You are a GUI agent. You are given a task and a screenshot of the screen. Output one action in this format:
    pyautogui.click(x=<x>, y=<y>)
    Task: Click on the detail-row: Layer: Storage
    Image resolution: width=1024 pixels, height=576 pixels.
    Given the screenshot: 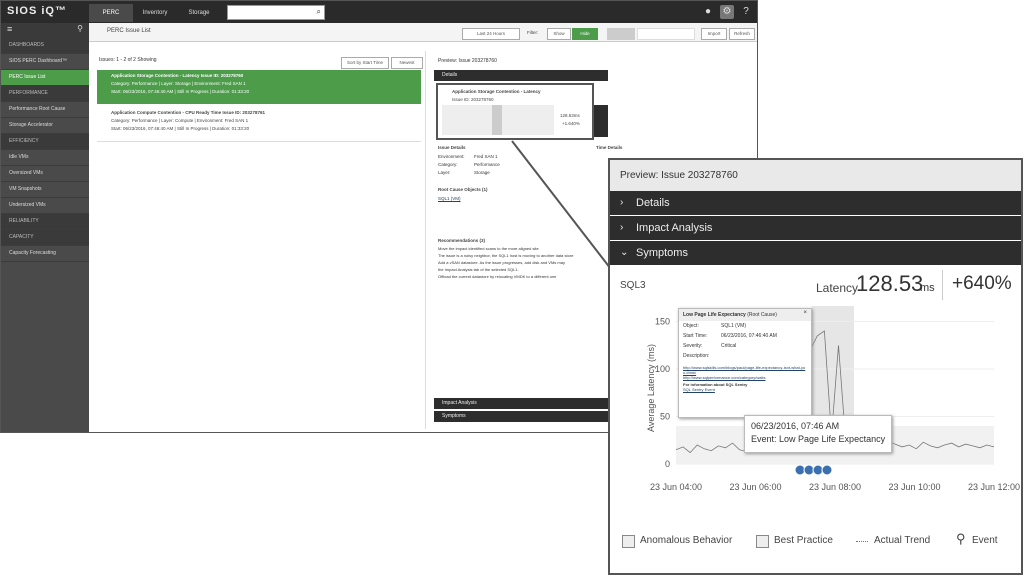 What is the action you would take?
    pyautogui.click(x=513, y=174)
    